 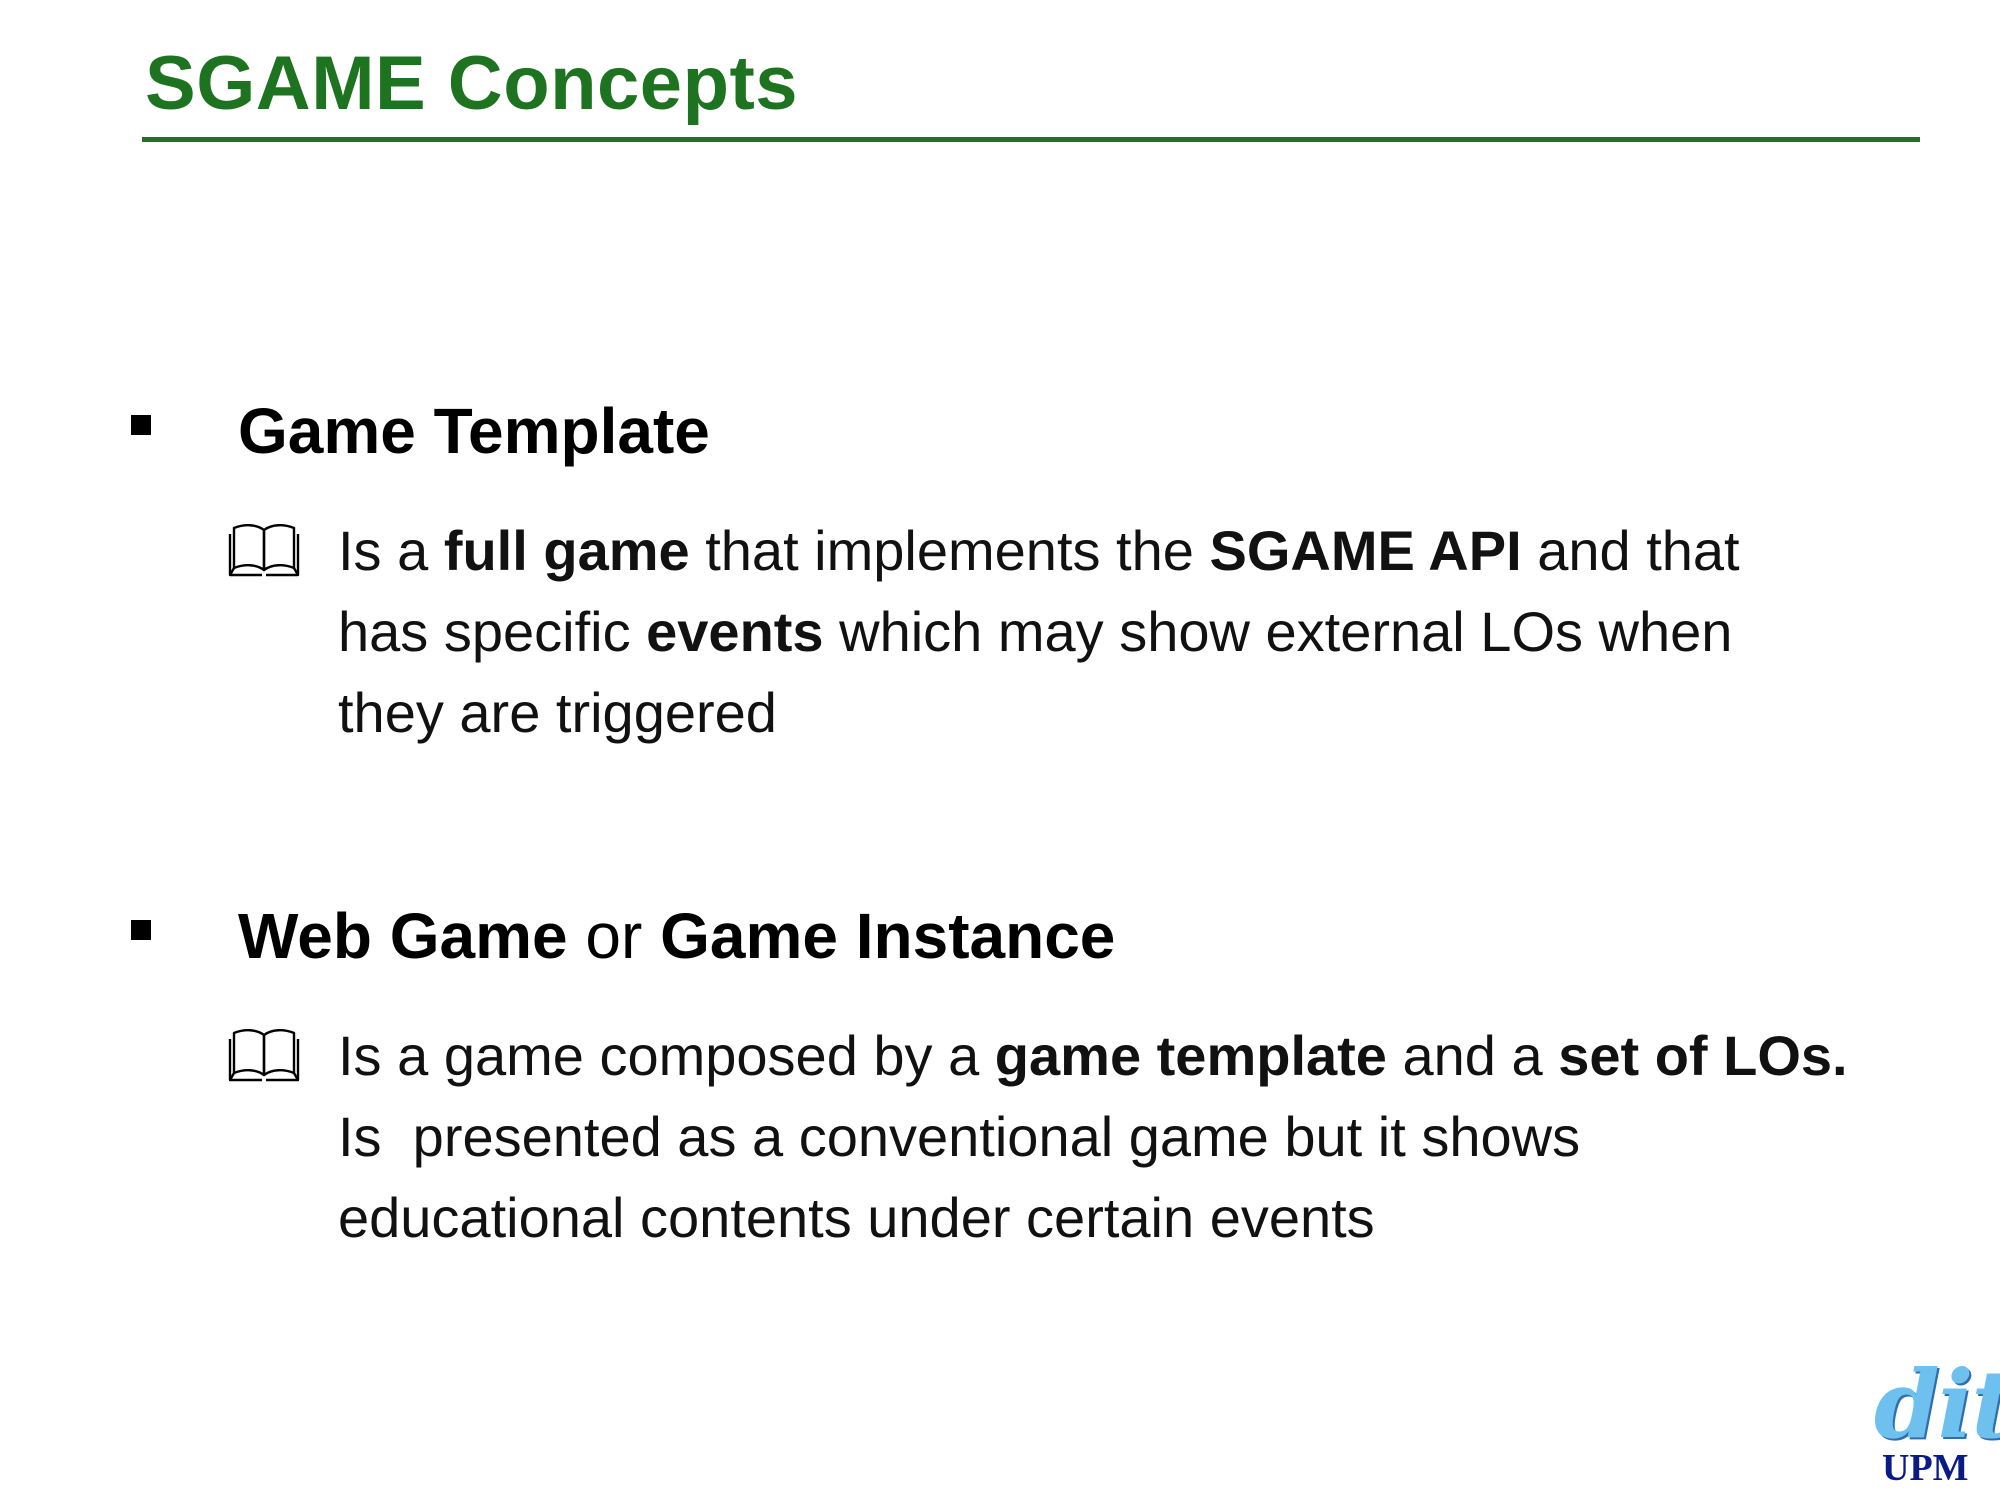 What do you see at coordinates (1937, 1405) in the screenshot?
I see `logo-dit-text: dit` at bounding box center [1937, 1405].